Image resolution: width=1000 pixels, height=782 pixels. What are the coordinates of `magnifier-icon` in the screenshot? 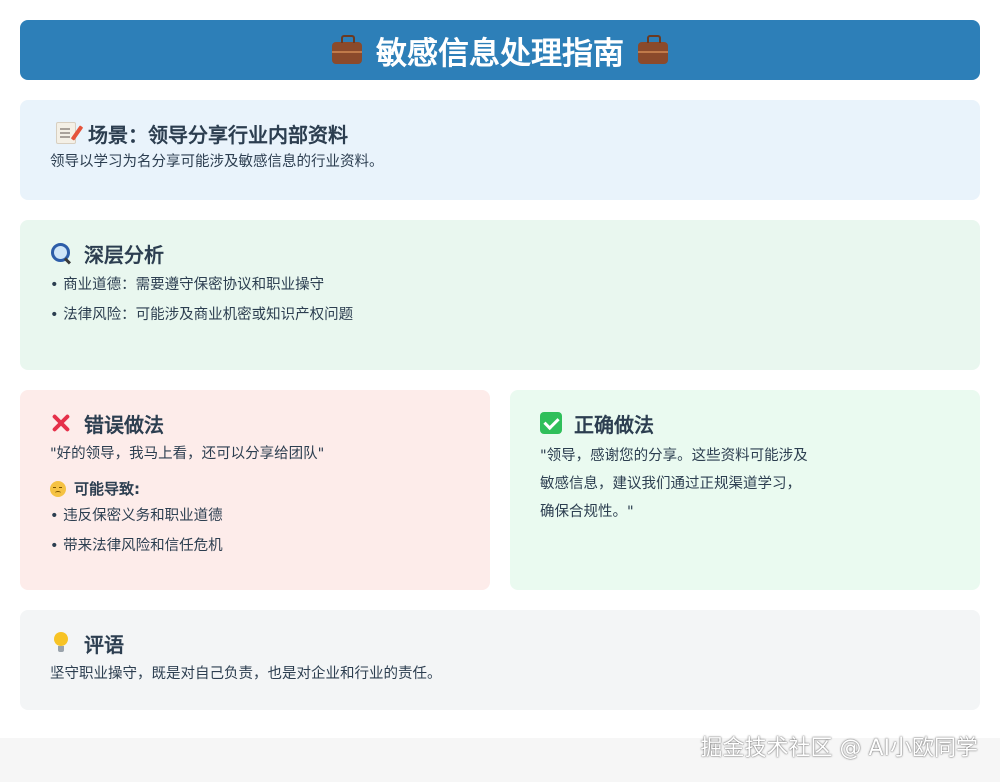 It's located at (61, 253).